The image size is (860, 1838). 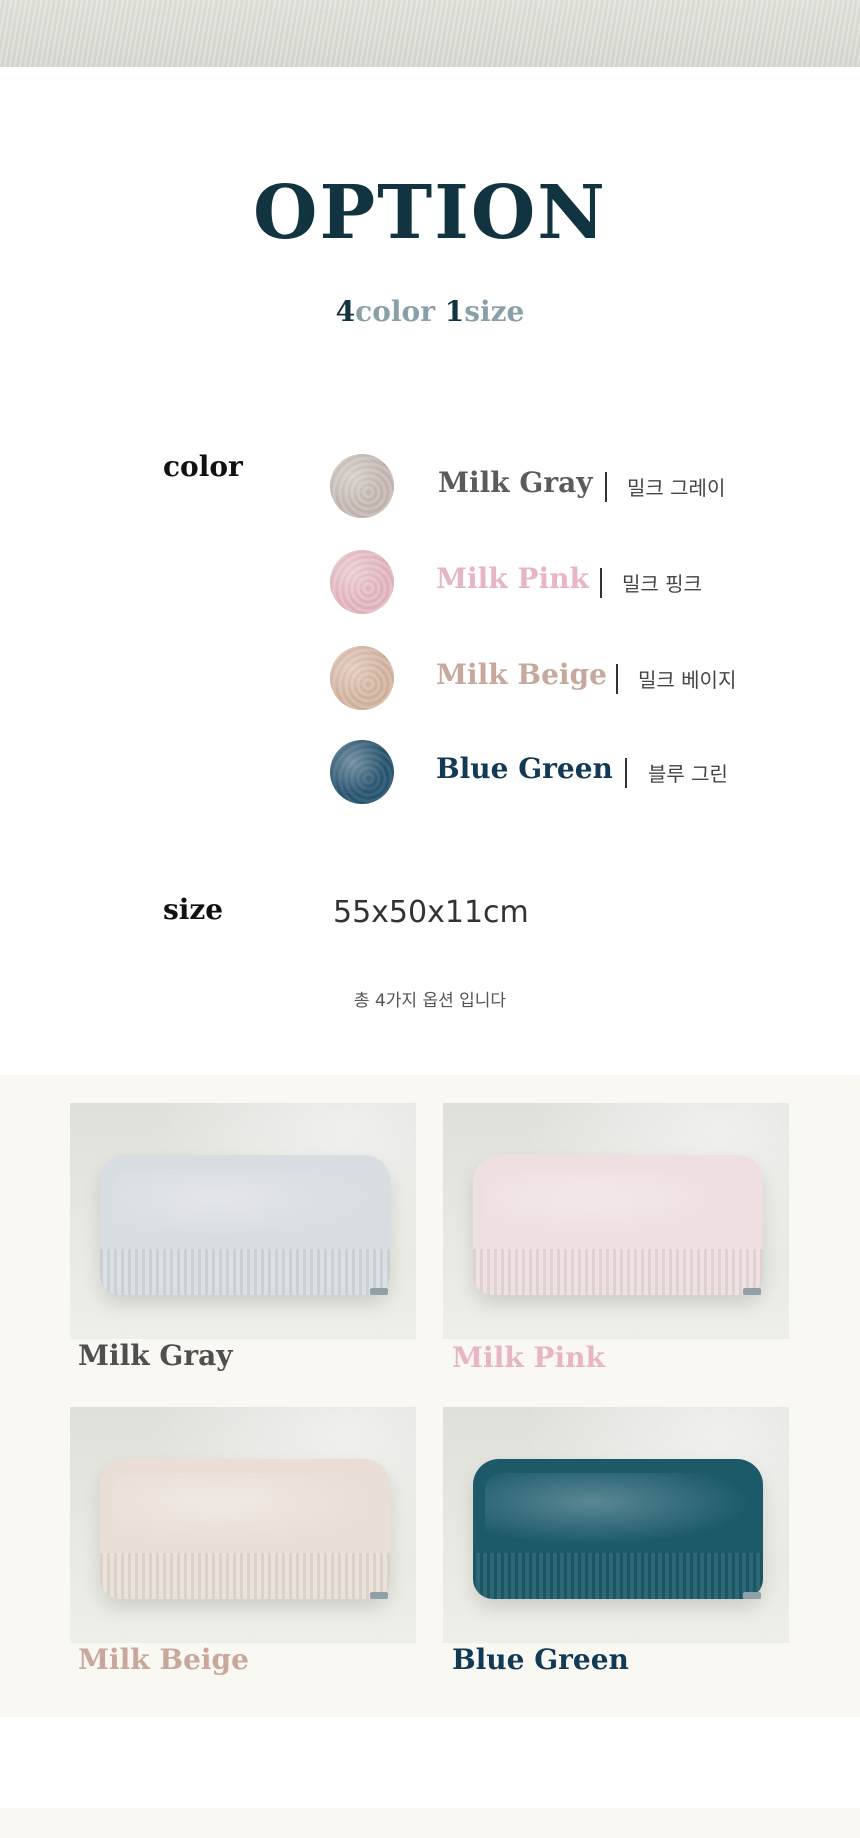 I want to click on korean-name: 밀크 그레이, so click(x=676, y=488).